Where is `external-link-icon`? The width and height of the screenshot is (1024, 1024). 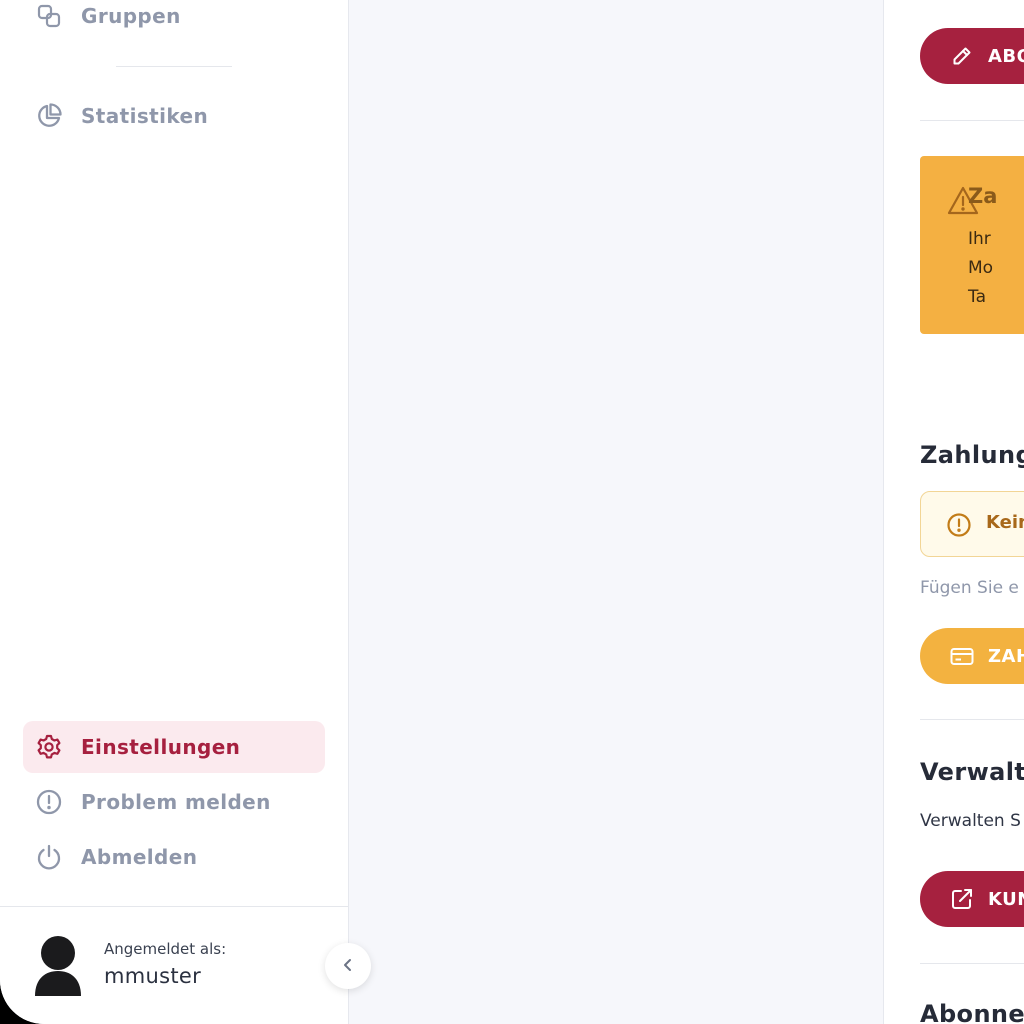 external-link-icon is located at coordinates (962, 899).